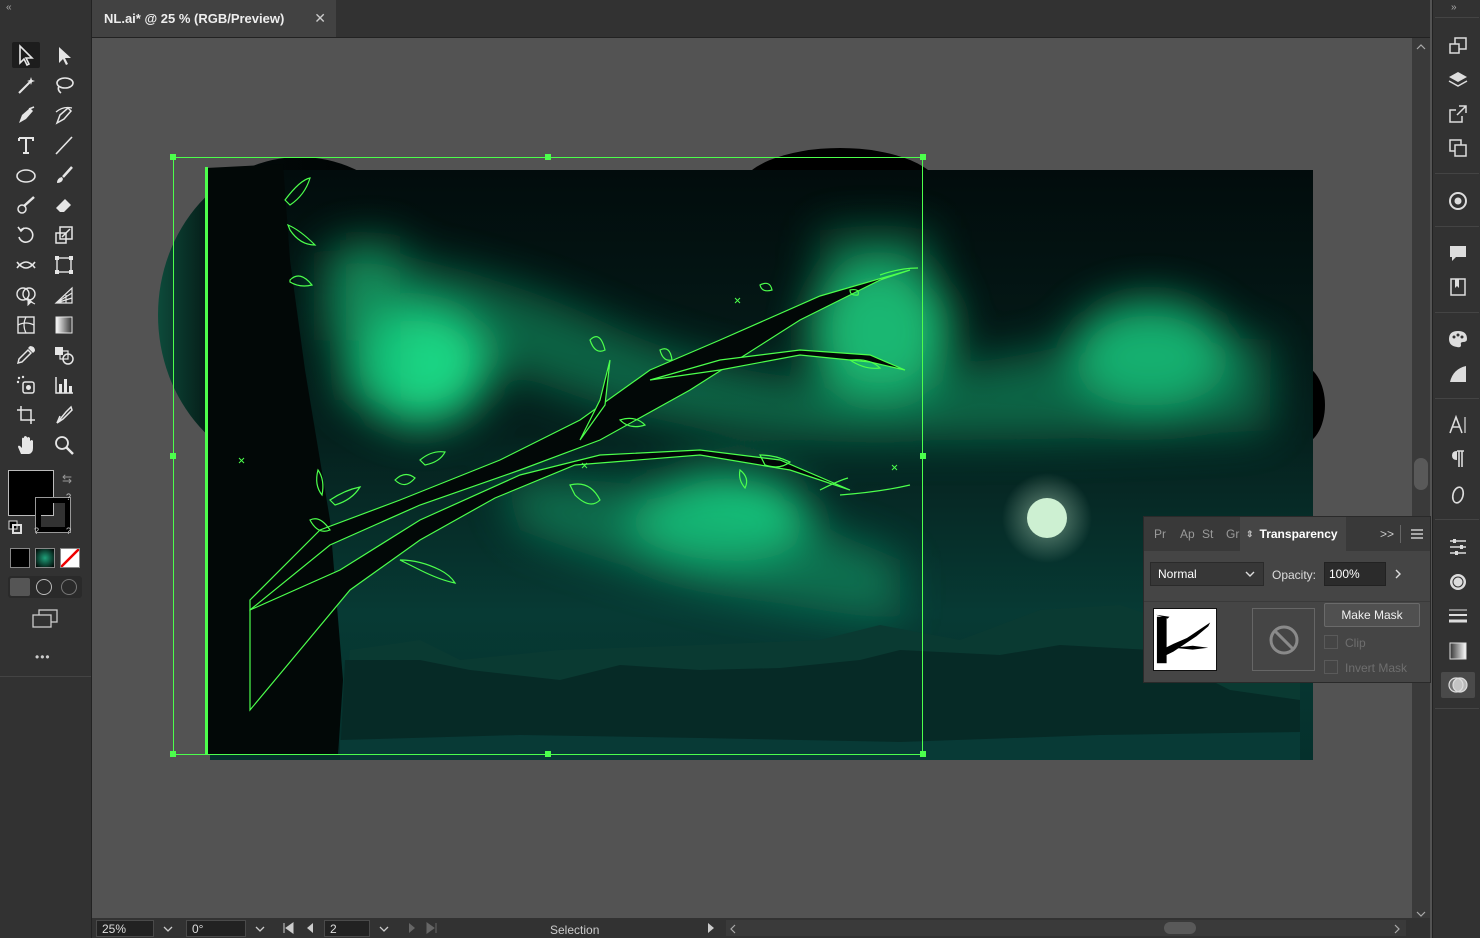 This screenshot has width=1480, height=938. What do you see at coordinates (1458, 114) in the screenshot?
I see `export-panel-button` at bounding box center [1458, 114].